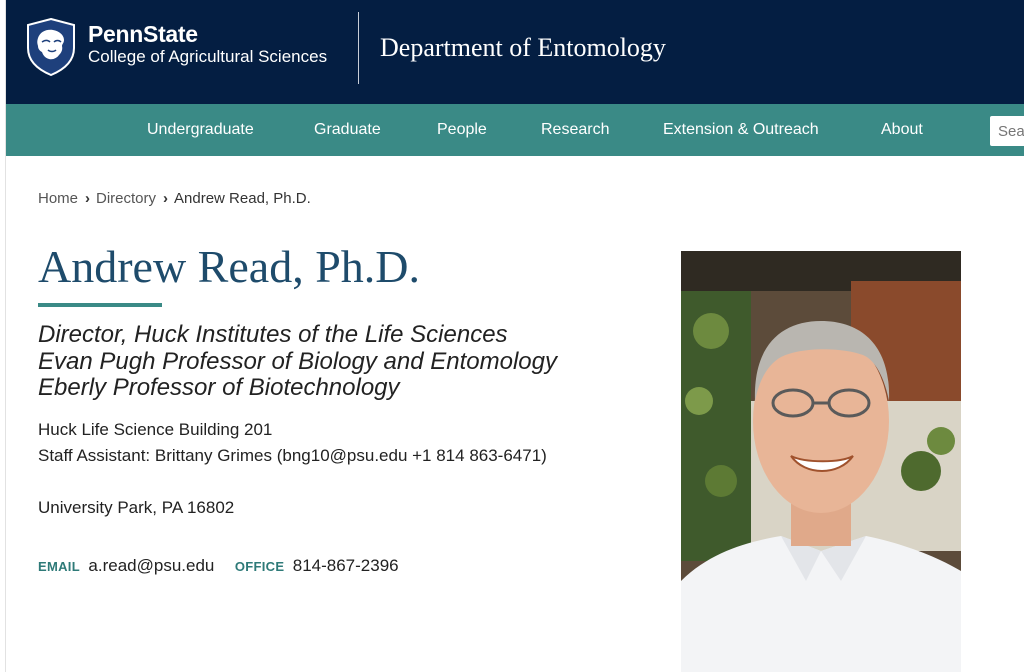 Image resolution: width=1024 pixels, height=672 pixels. Describe the element at coordinates (155, 429) in the screenshot. I see `office-building: Huck Life Science Building 201` at that location.